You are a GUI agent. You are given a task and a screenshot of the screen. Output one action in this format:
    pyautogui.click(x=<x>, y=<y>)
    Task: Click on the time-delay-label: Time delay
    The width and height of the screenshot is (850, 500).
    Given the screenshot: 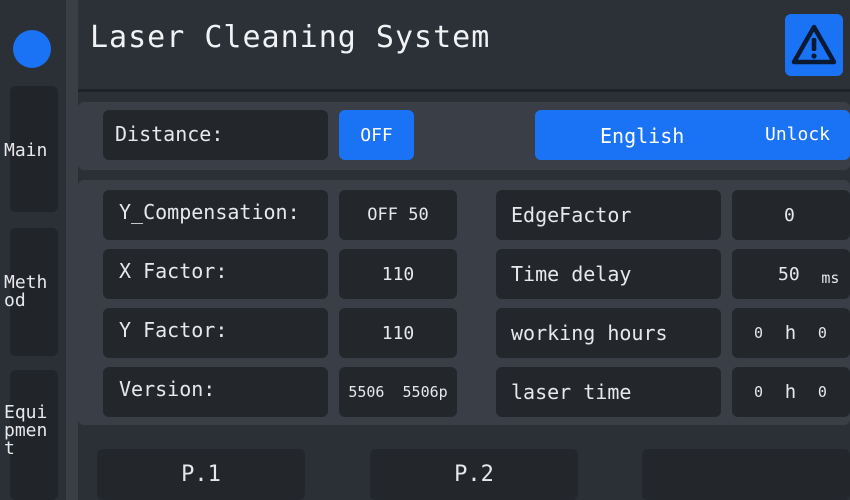 What is the action you would take?
    pyautogui.click(x=608, y=274)
    